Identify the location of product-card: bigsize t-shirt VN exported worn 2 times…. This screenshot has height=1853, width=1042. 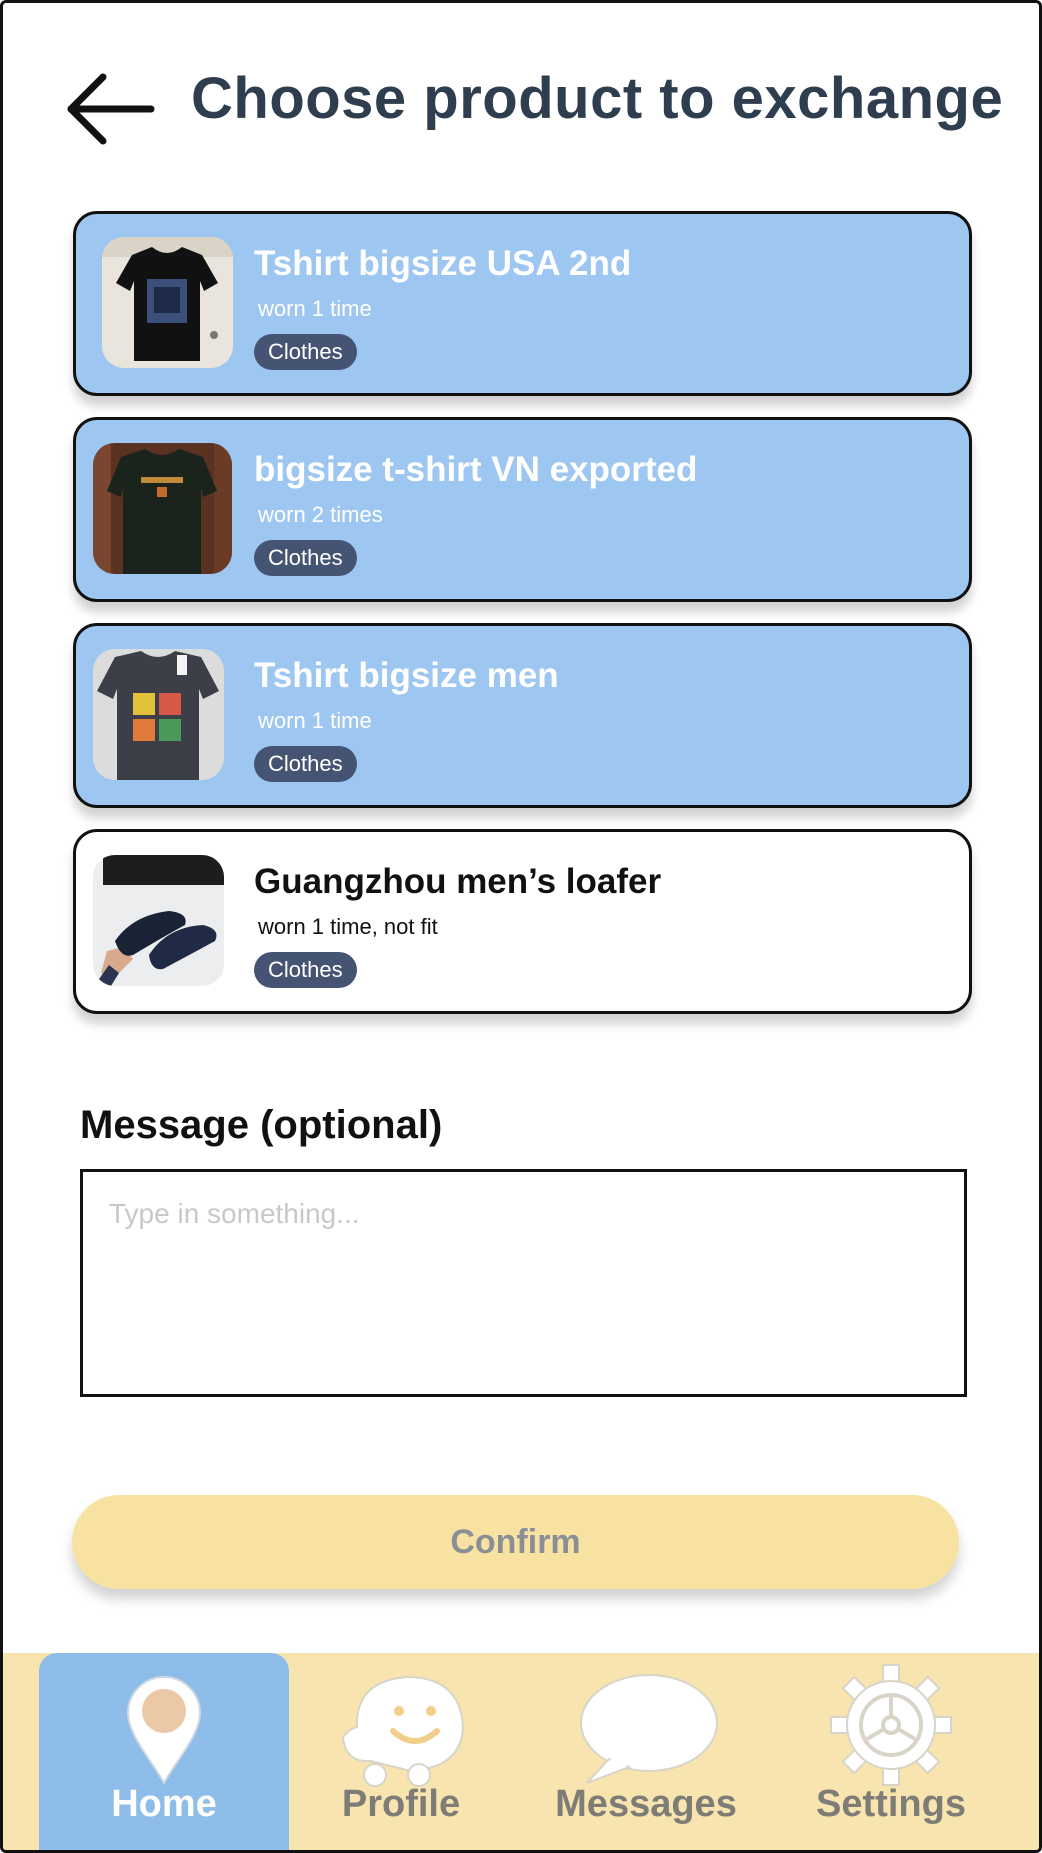
(522, 509).